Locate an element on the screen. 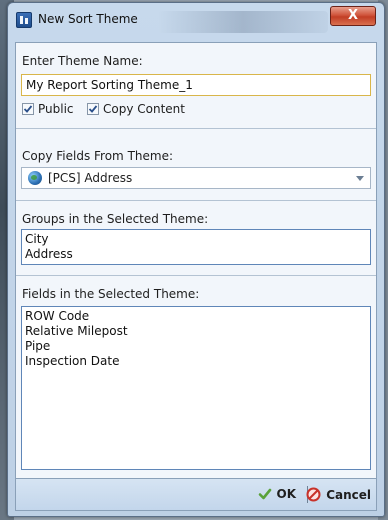 This screenshot has width=388, height=520. dialog-footer: OK Cancel is located at coordinates (196, 495).